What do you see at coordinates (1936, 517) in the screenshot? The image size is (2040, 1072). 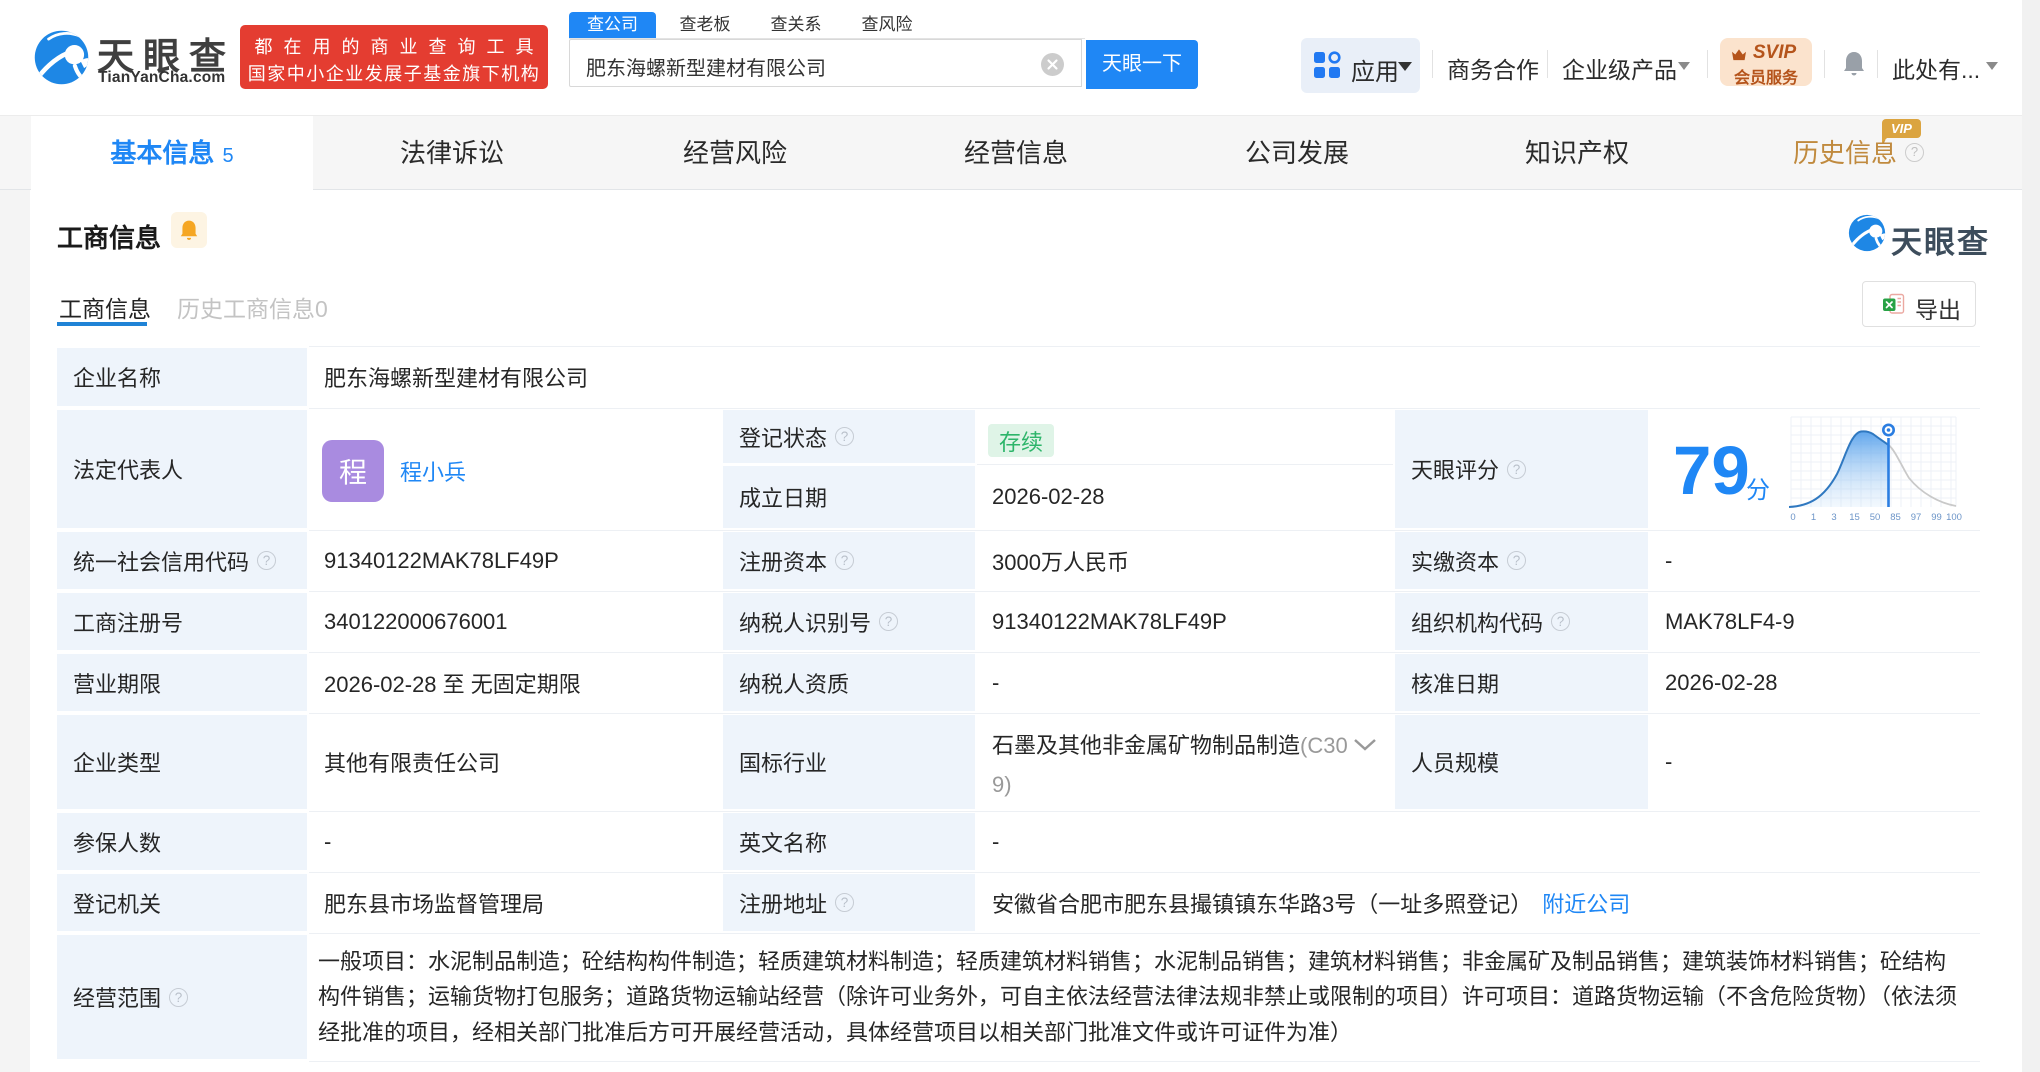 I see `svg-text: 99` at bounding box center [1936, 517].